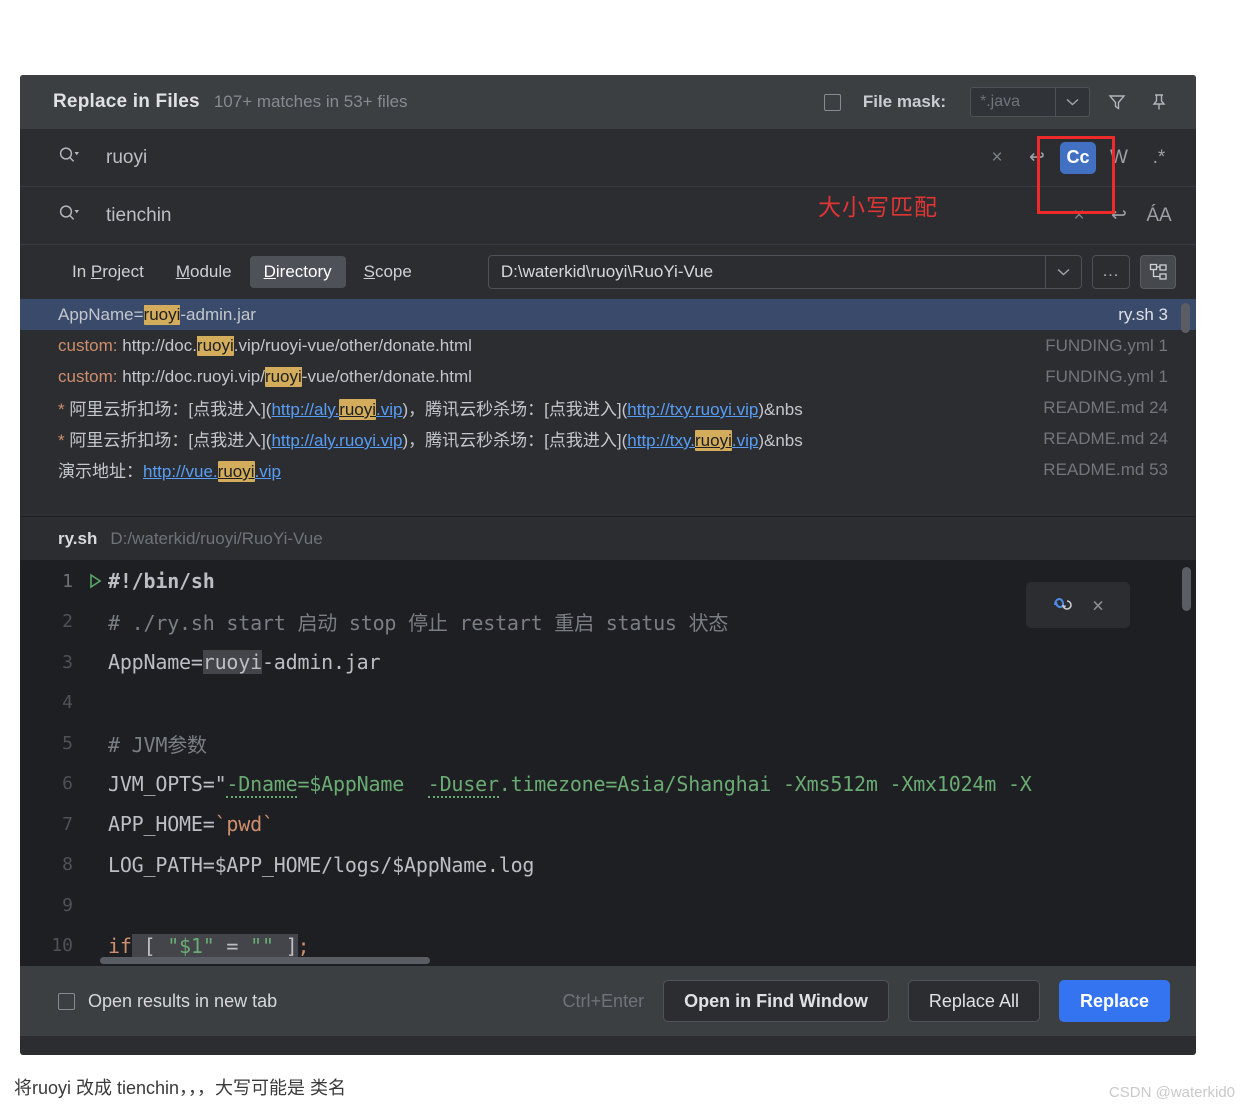 The image size is (1253, 1114). What do you see at coordinates (297, 272) in the screenshot?
I see `scope-option-directory: Directory` at bounding box center [297, 272].